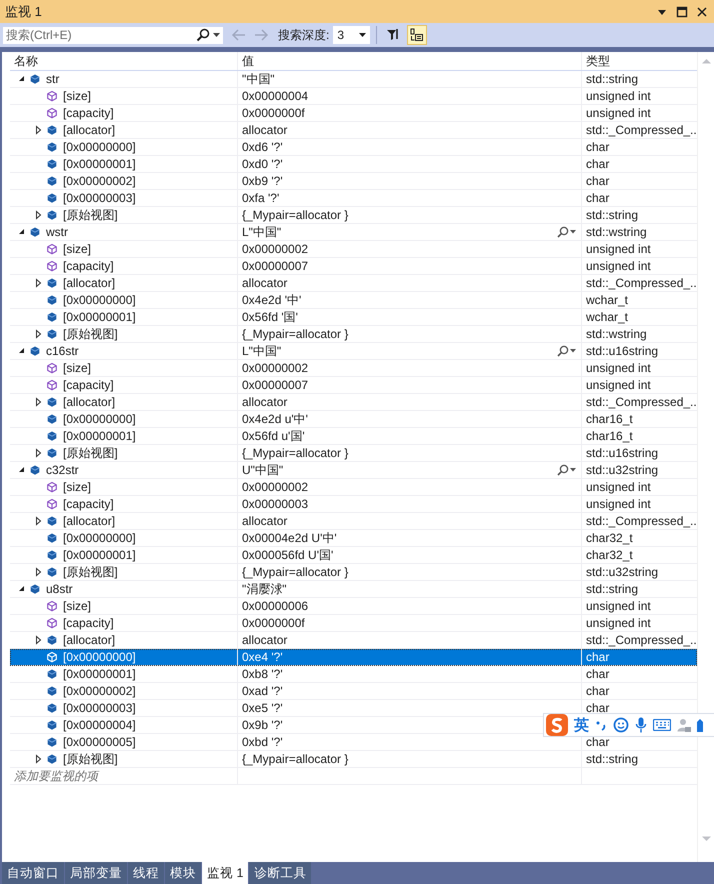  I want to click on watch-row: [0x00000001] 0x56fd '国' wchar_t, so click(353, 317).